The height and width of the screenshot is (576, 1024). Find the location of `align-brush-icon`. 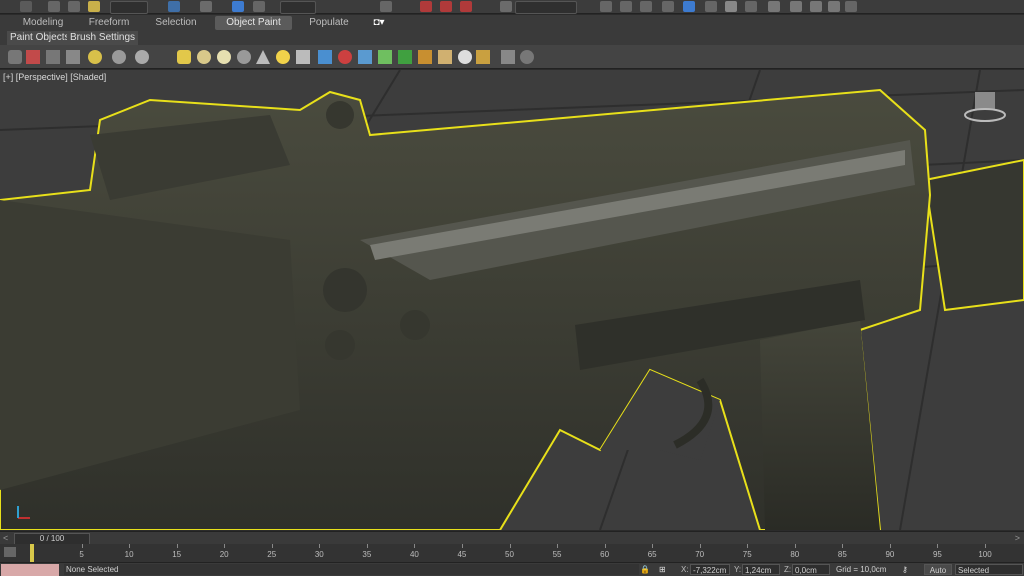

align-brush-icon is located at coordinates (184, 57).